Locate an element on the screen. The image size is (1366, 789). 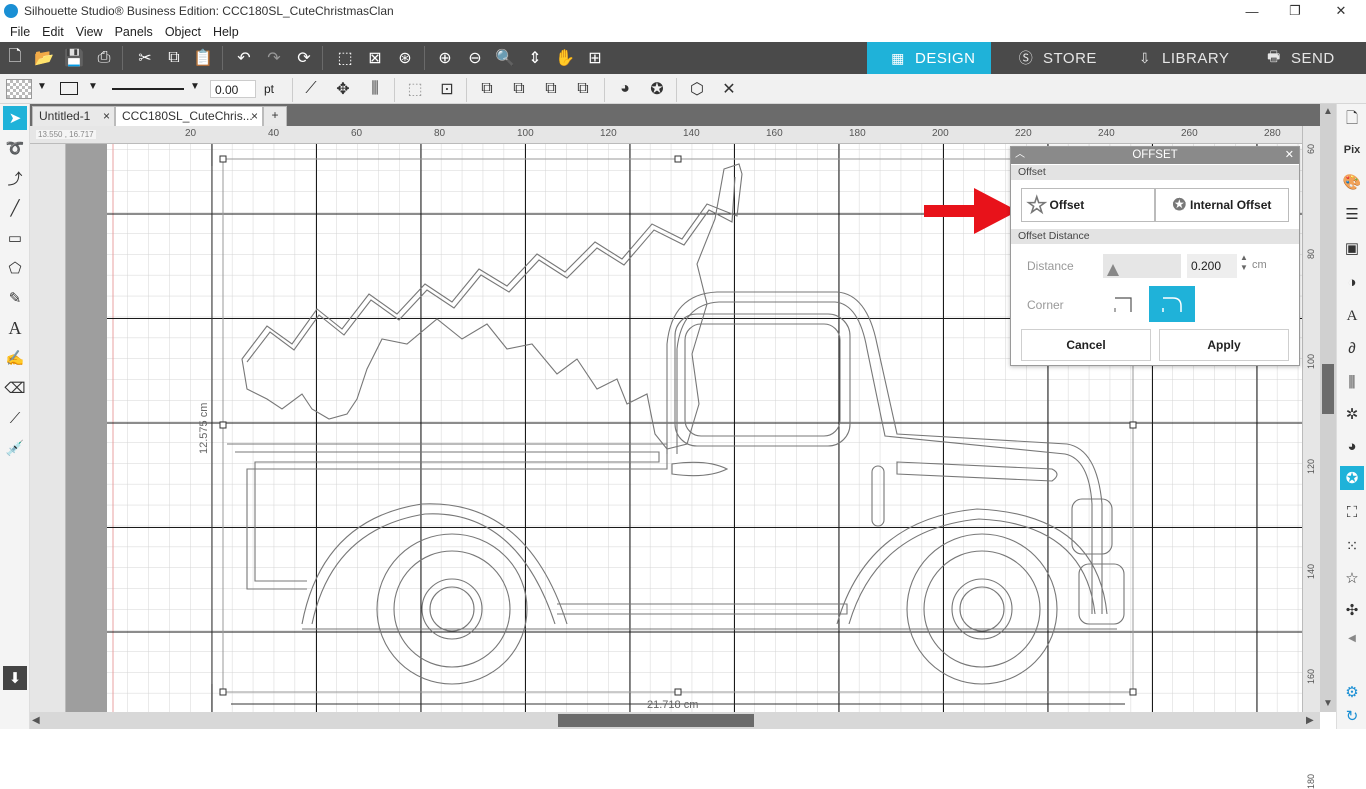
eyedropper-tool-icon: 💉 is located at coordinates (15, 448).